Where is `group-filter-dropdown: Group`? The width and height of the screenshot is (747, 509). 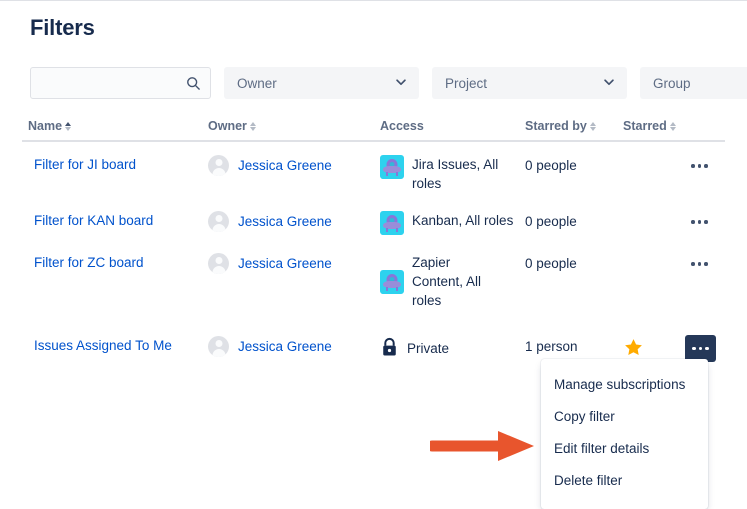 group-filter-dropdown: Group is located at coordinates (693, 83).